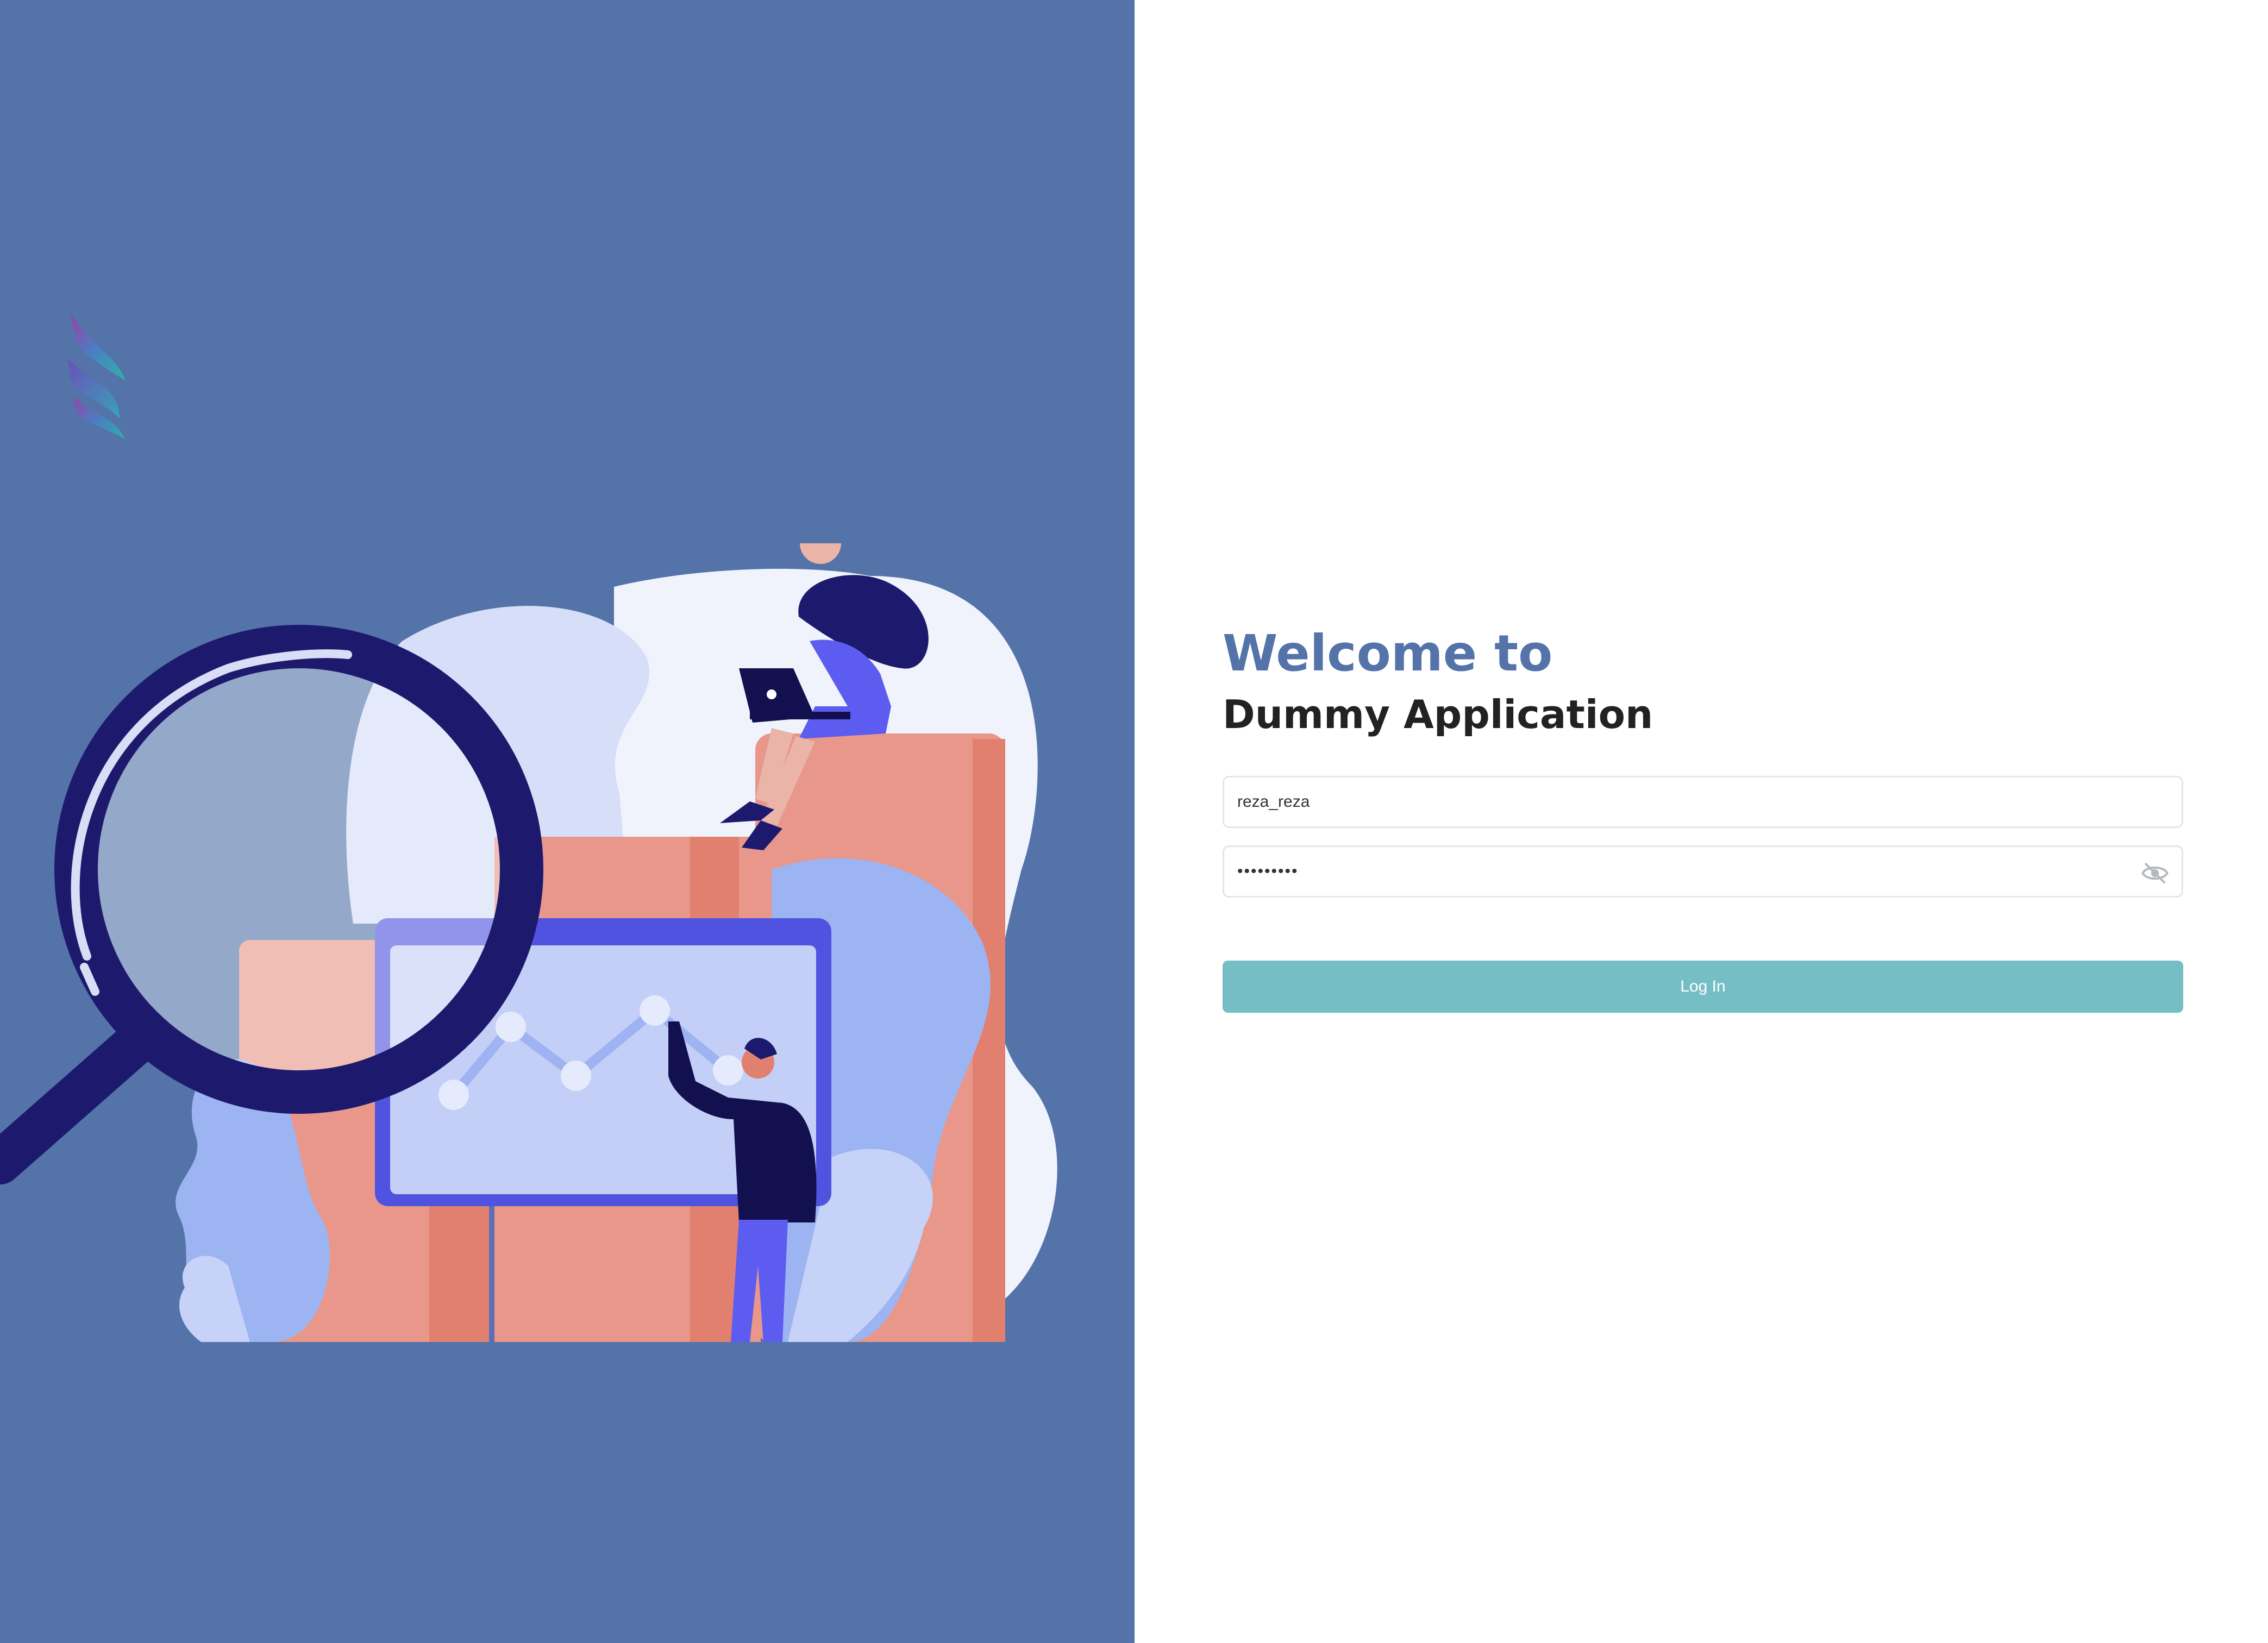 The width and height of the screenshot is (2268, 1643). I want to click on brand-logo, so click(96, 375).